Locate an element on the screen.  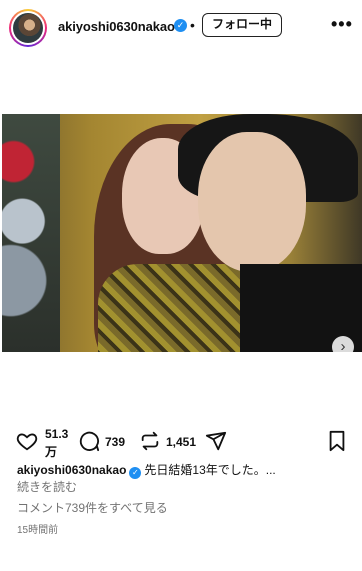
photo-subject-2-face is located at coordinates (252, 202).